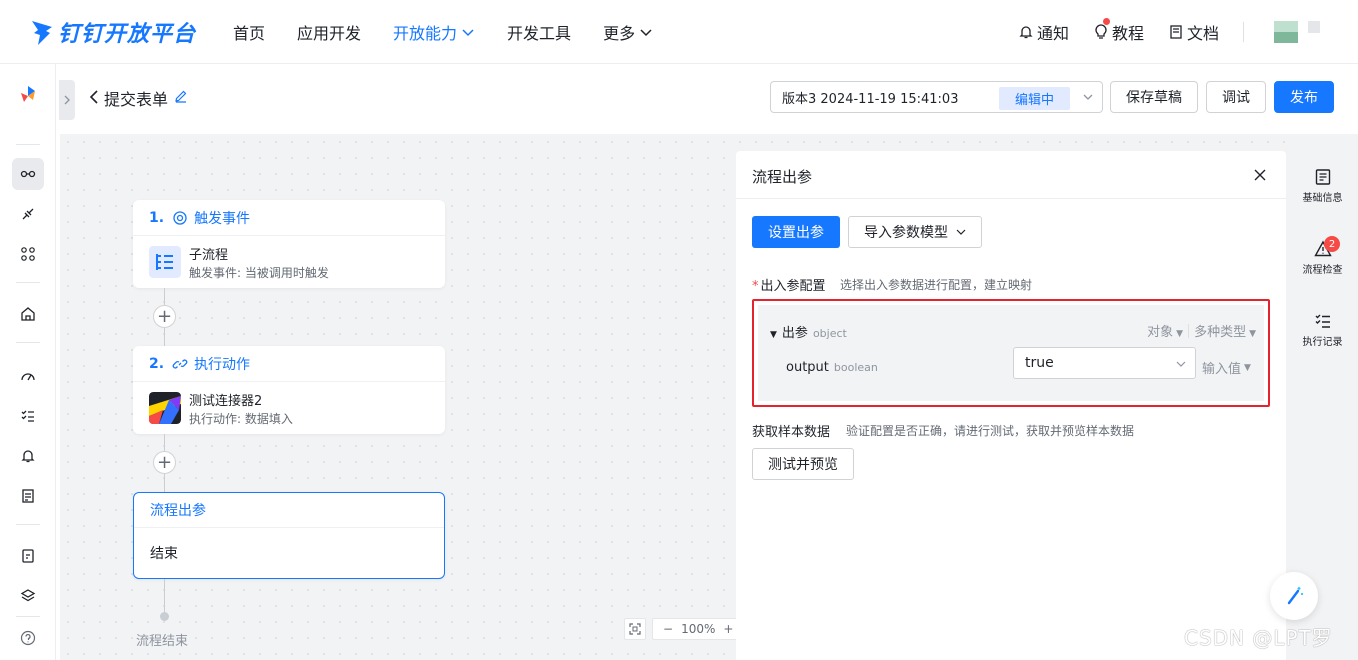 Image resolution: width=1358 pixels, height=660 pixels. Describe the element at coordinates (94, 97) in the screenshot. I see `back-arrow-icon` at that location.